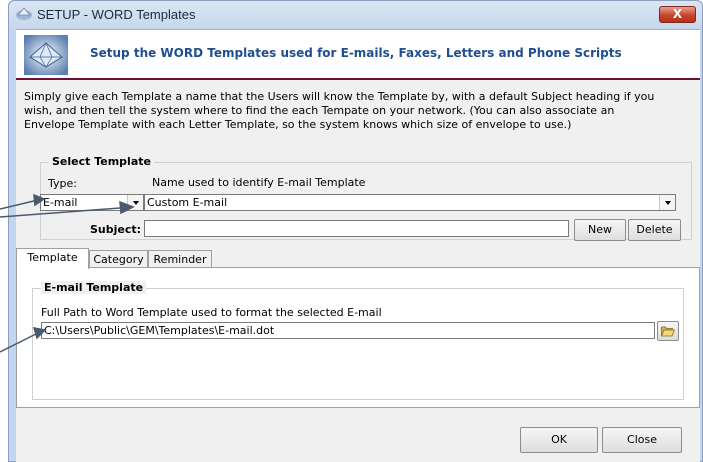 This screenshot has height=462, width=703. I want to click on close-window-button: X, so click(677, 14).